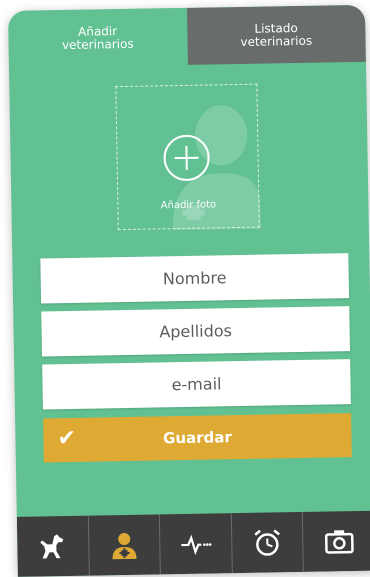  I want to click on email-field: e-mail, so click(196, 384).